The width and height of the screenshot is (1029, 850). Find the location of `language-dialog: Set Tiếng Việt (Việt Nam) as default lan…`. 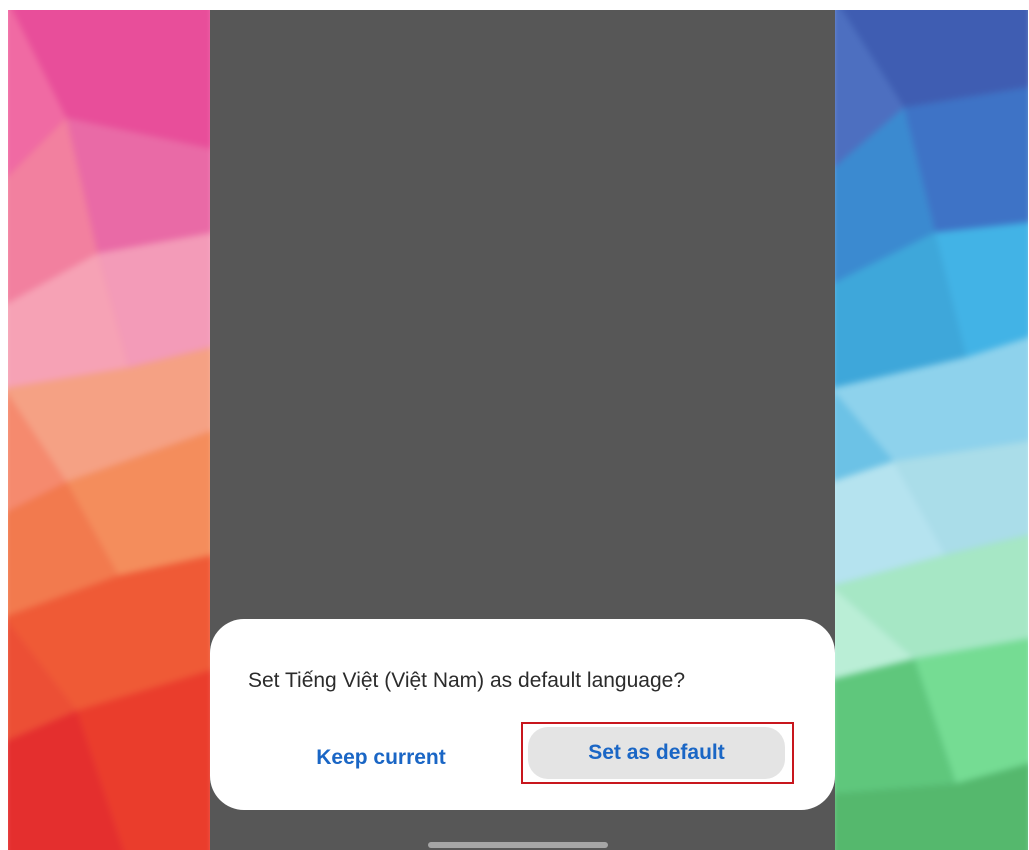

language-dialog: Set Tiếng Việt (Việt Nam) as default lan… is located at coordinates (522, 714).